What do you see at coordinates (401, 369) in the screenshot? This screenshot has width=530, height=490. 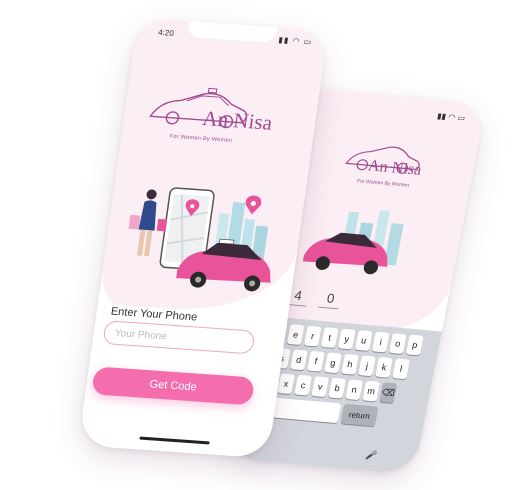 I see `key: l` at bounding box center [401, 369].